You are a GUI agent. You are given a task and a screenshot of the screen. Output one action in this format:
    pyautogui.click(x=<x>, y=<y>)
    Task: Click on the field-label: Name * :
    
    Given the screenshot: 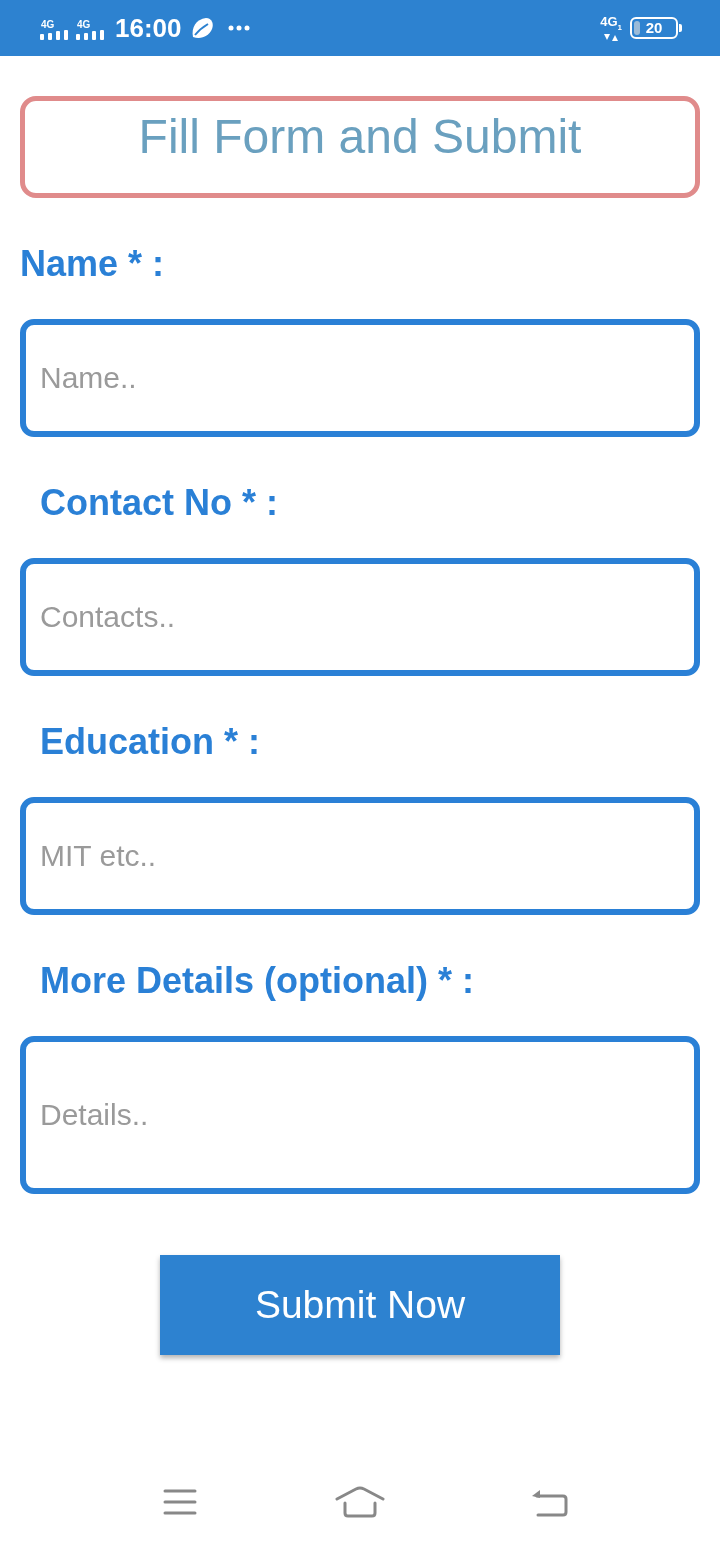 What is the action you would take?
    pyautogui.click(x=93, y=264)
    